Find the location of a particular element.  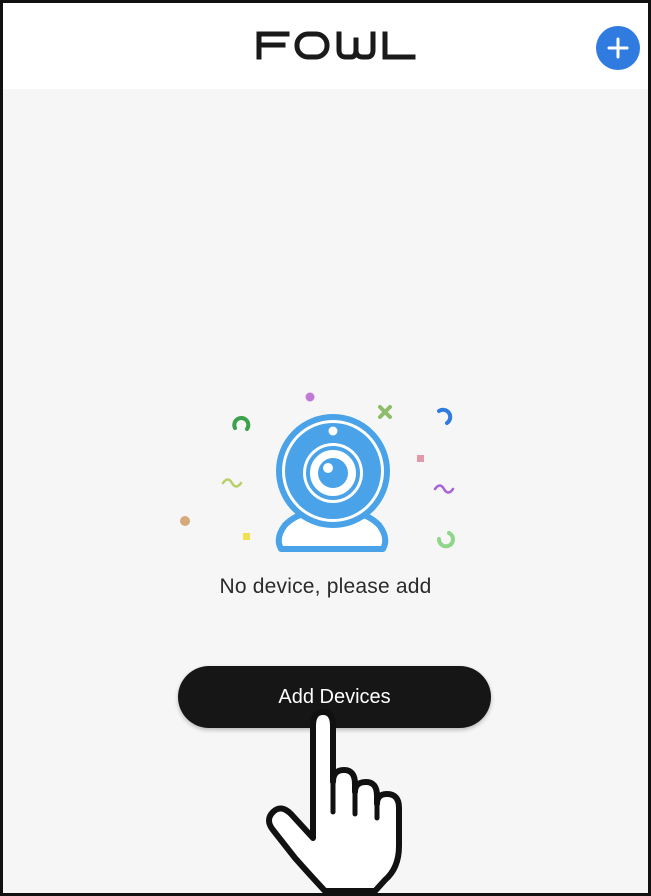

plus-icon is located at coordinates (618, 48).